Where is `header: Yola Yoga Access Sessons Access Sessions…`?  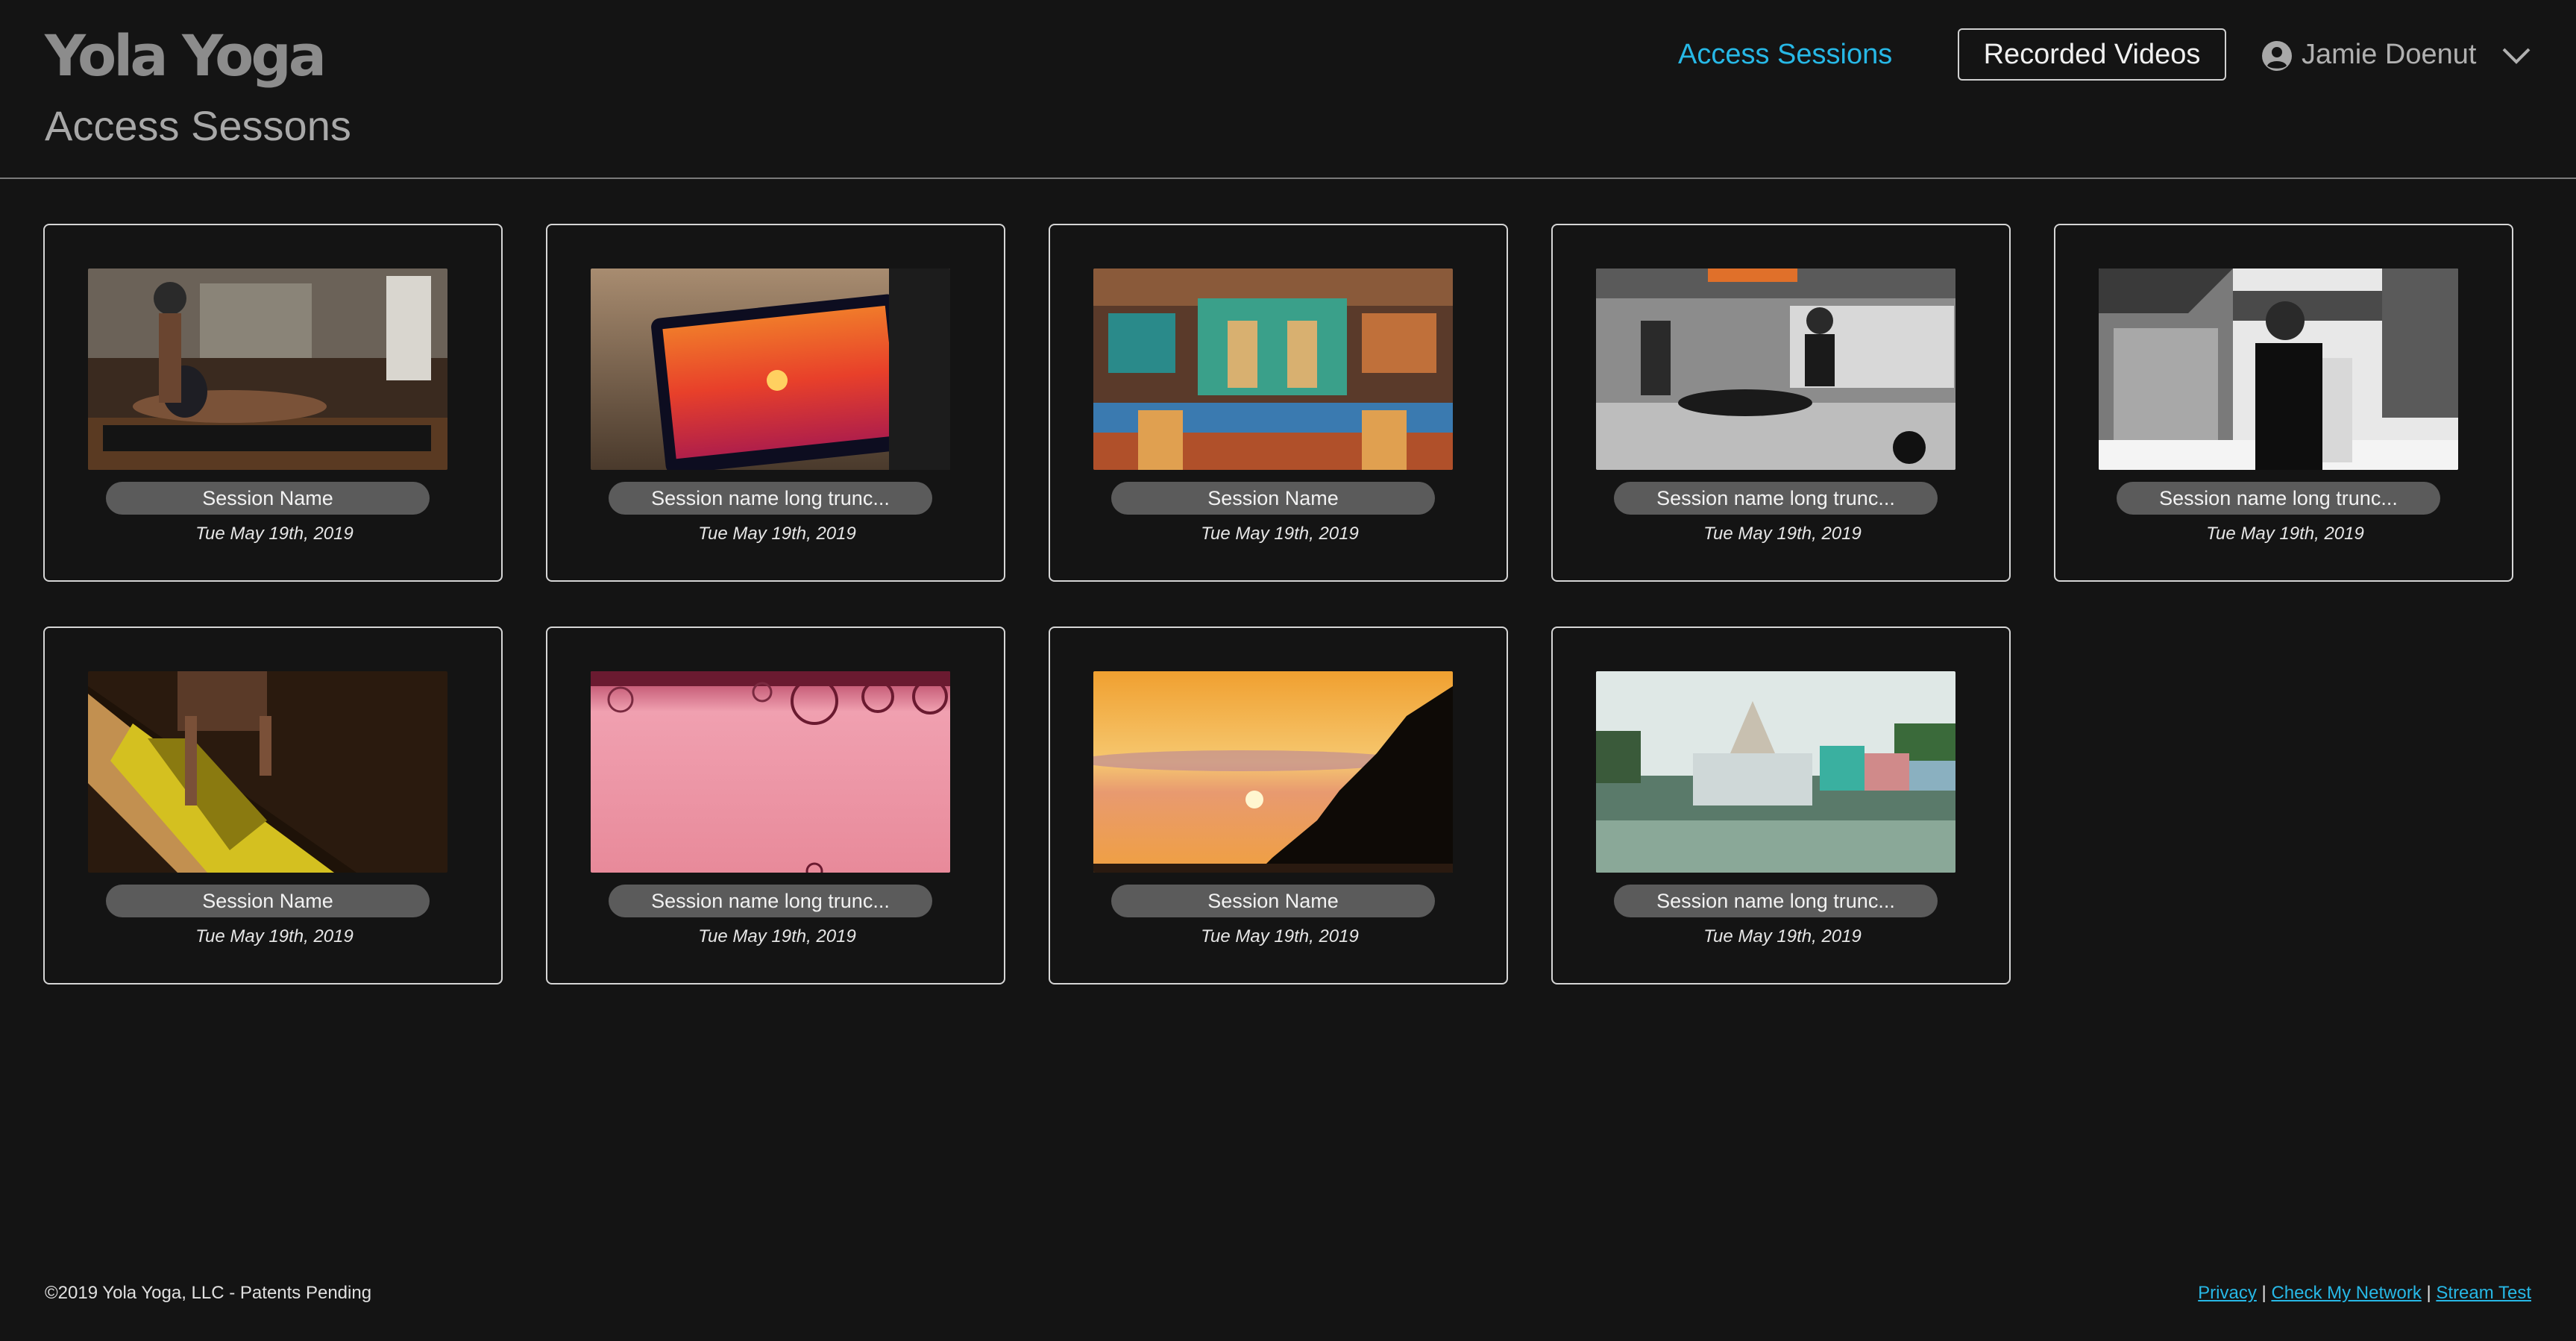
header: Yola Yoga Access Sessons Access Sessions… is located at coordinates (1288, 89).